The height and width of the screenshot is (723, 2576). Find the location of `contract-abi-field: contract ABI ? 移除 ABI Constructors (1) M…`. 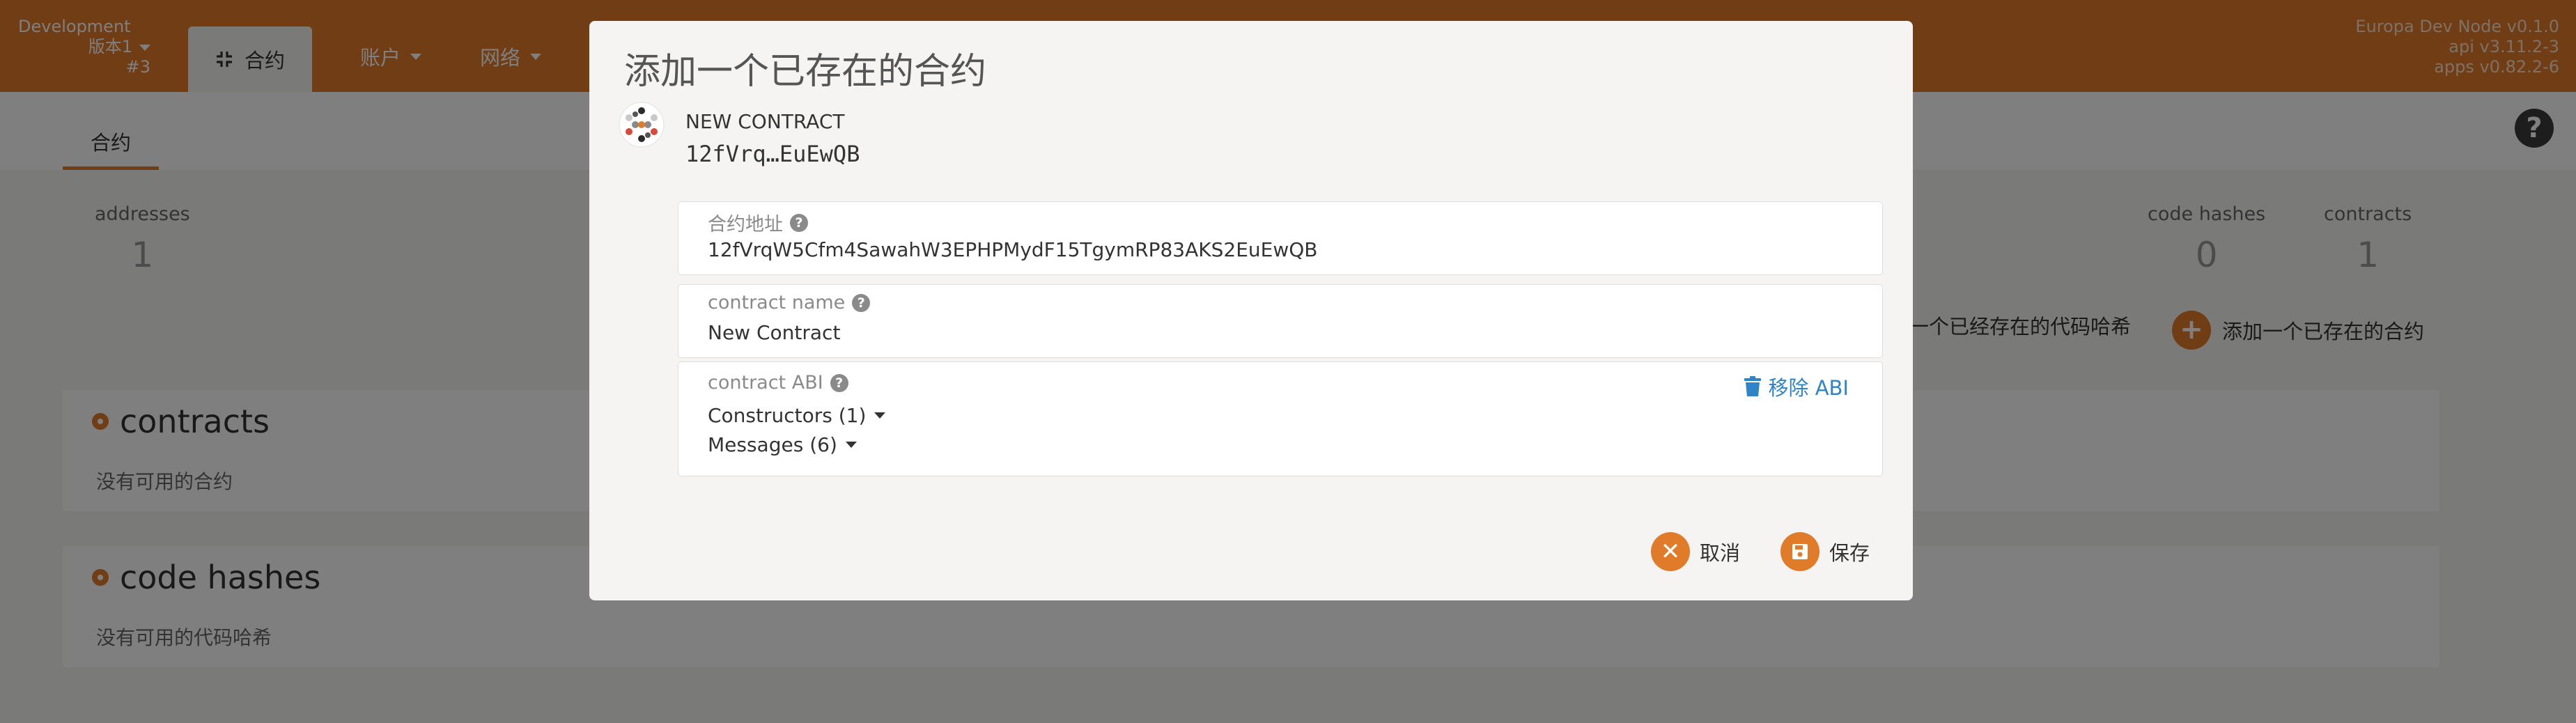

contract-abi-field: contract ABI ? 移除 ABI Constructors (1) M… is located at coordinates (1280, 419).